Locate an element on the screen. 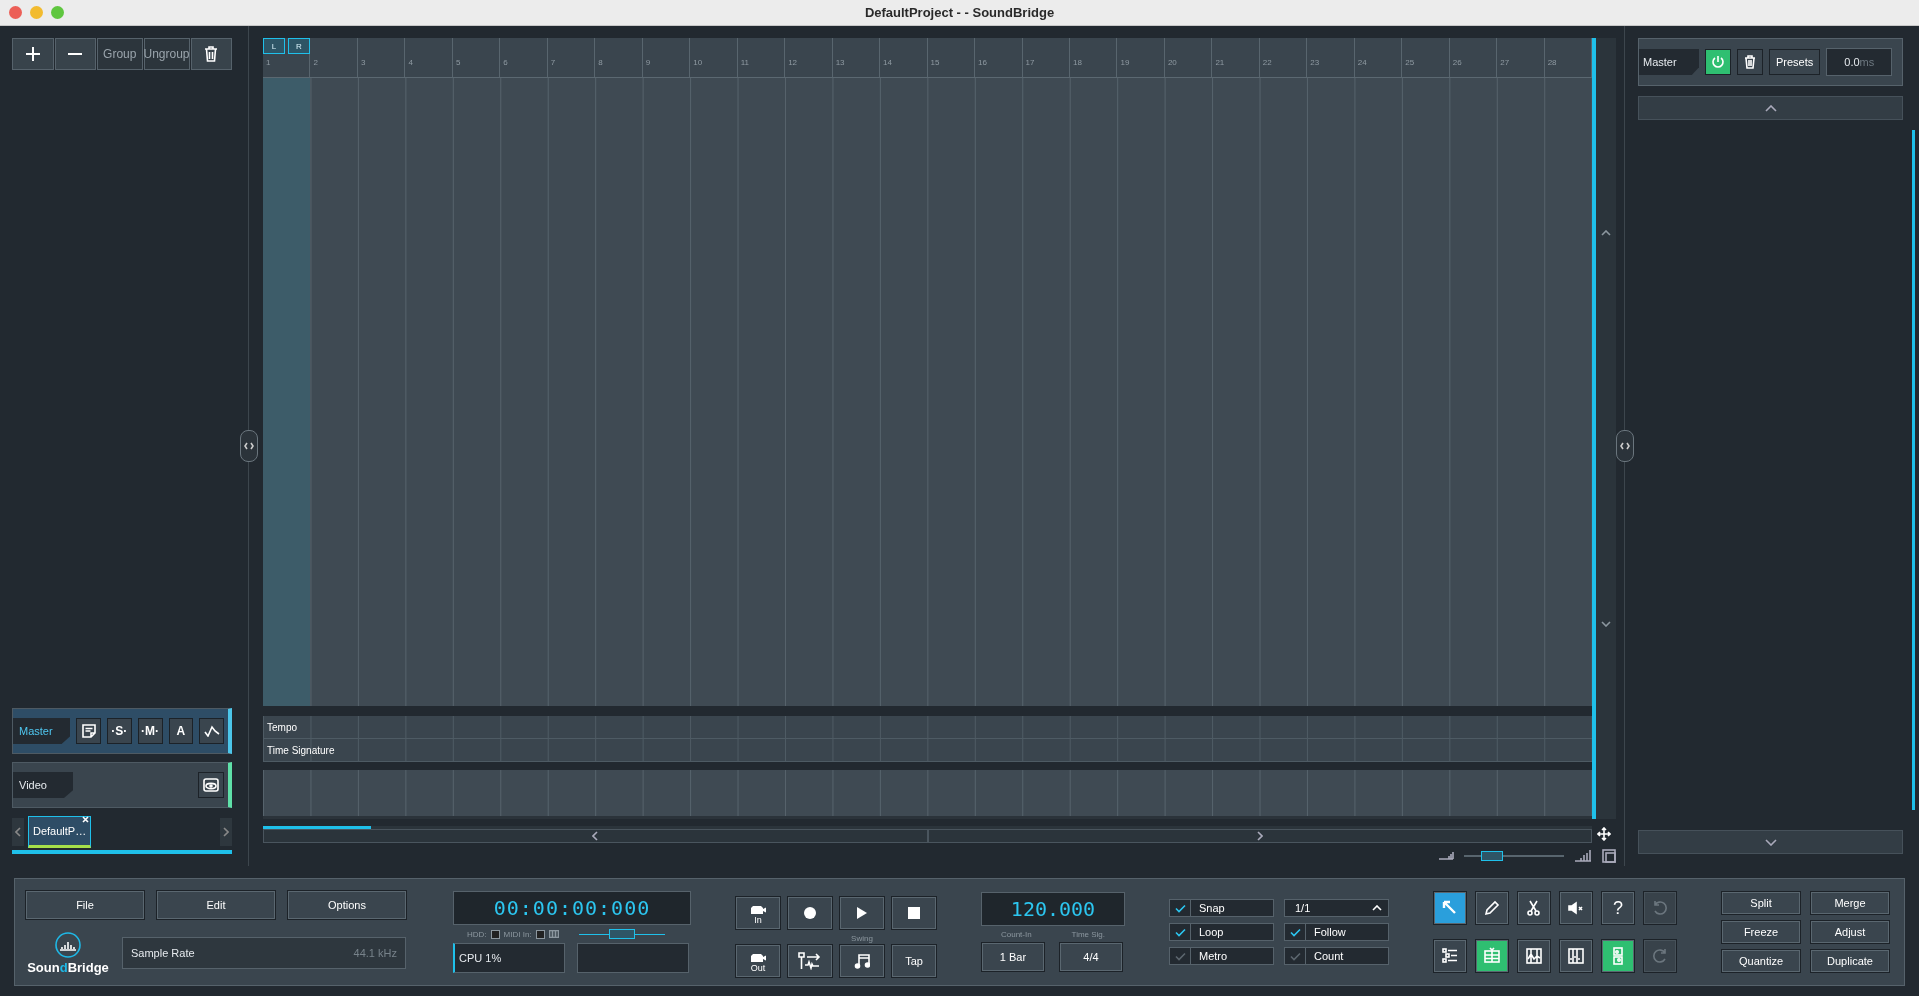 This screenshot has height=996, width=1919. tab-scroll-left is located at coordinates (18, 832).